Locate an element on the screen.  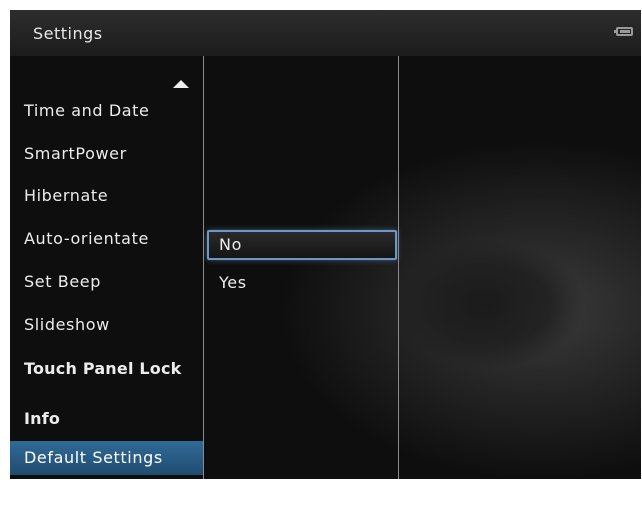
menu-item-slideshow: Slideshow is located at coordinates (106, 325).